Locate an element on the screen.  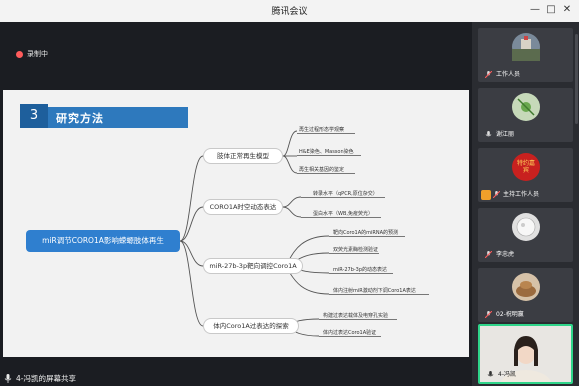
maximize-button: □ is located at coordinates (551, 10).